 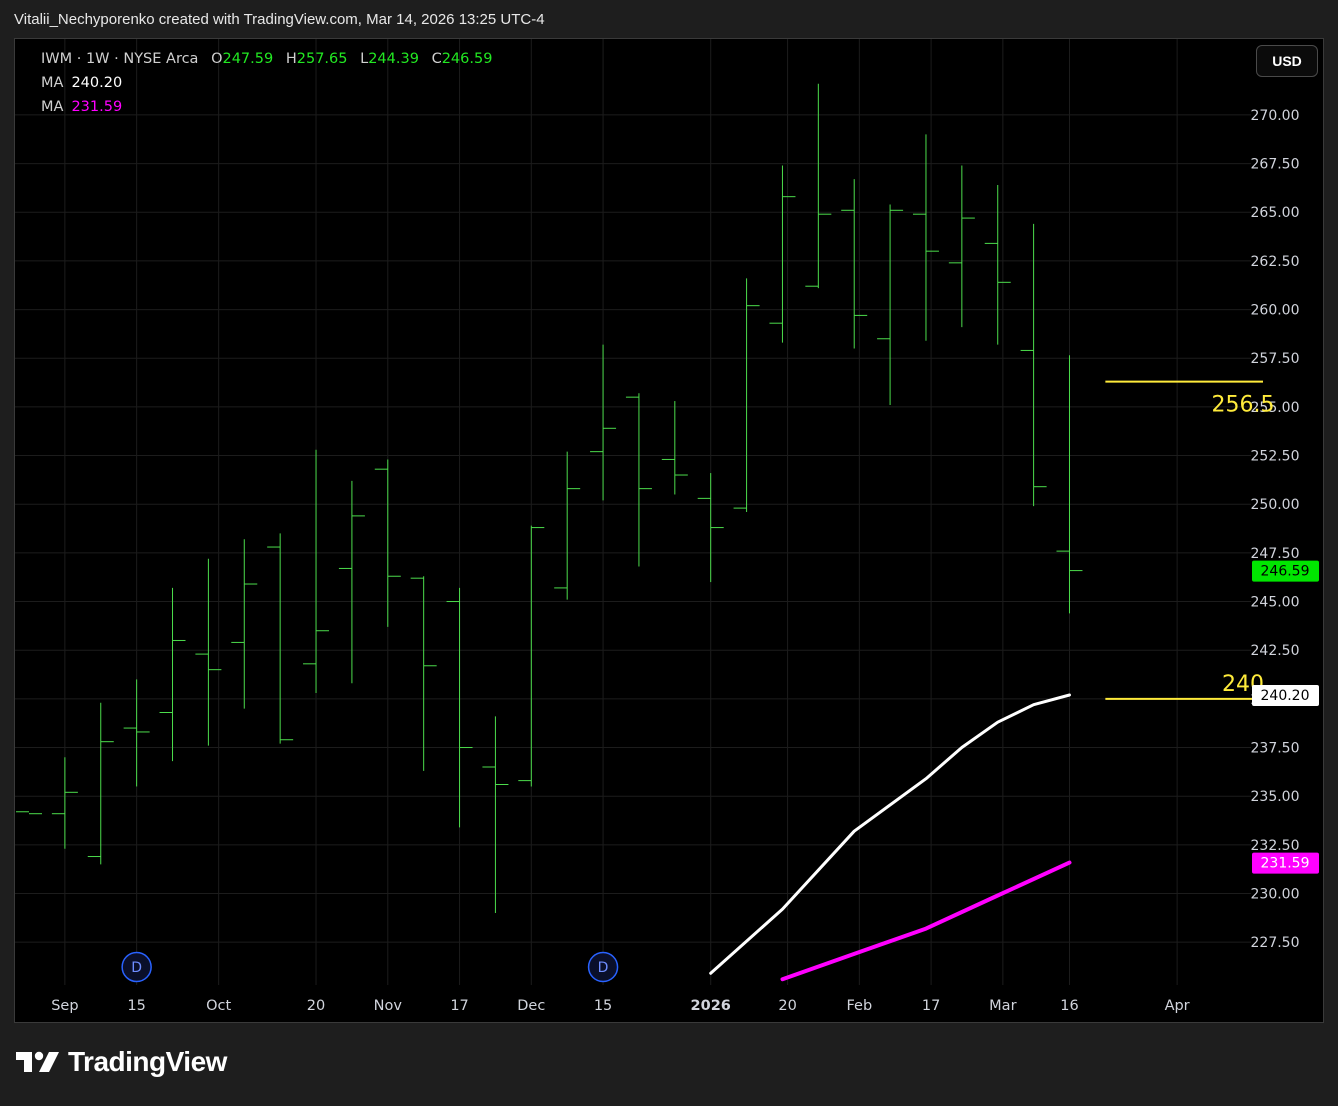 I want to click on close-label: C, so click(x=436, y=59).